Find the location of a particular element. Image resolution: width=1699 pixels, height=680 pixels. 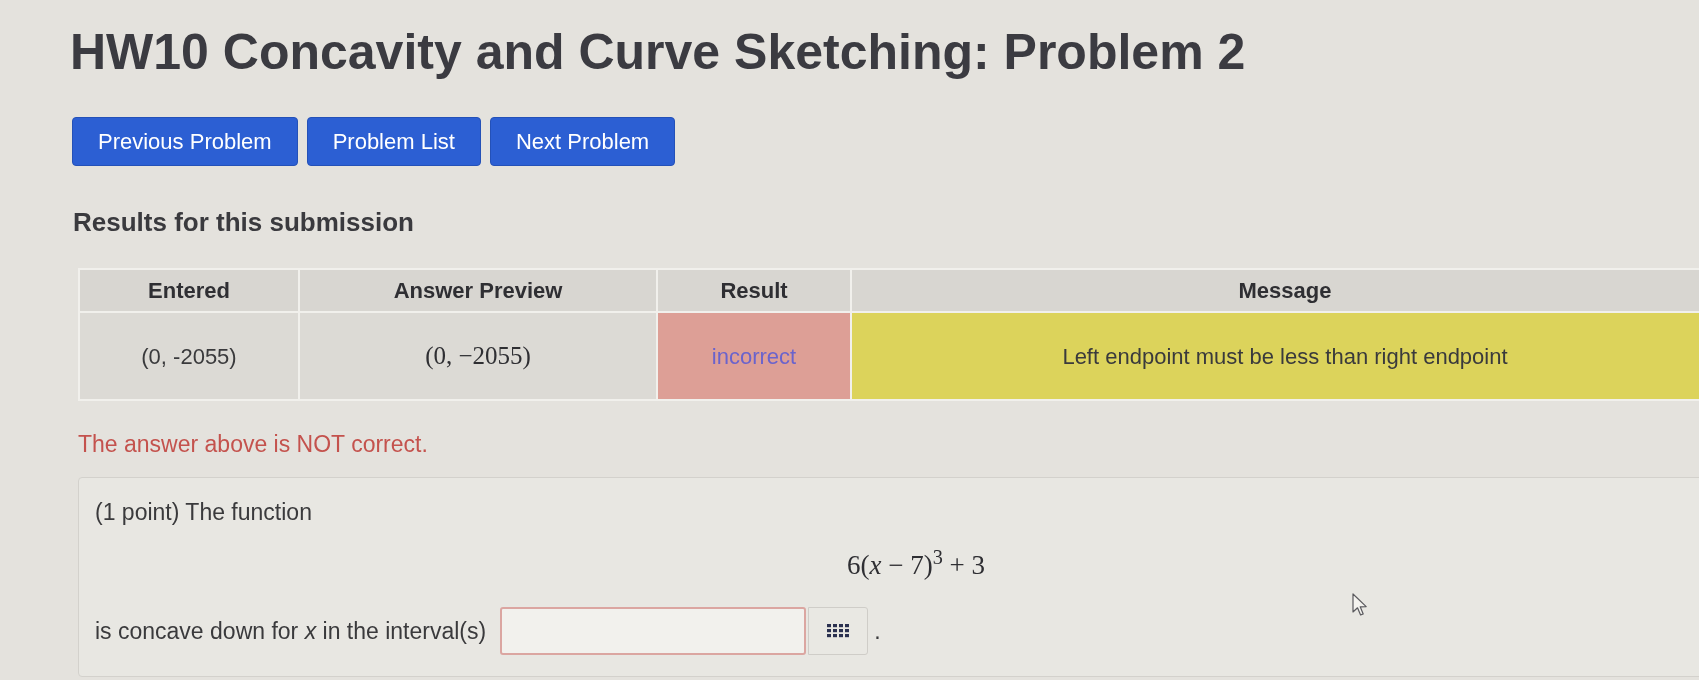

table-cell: (0, -2055) is located at coordinates (189, 356).